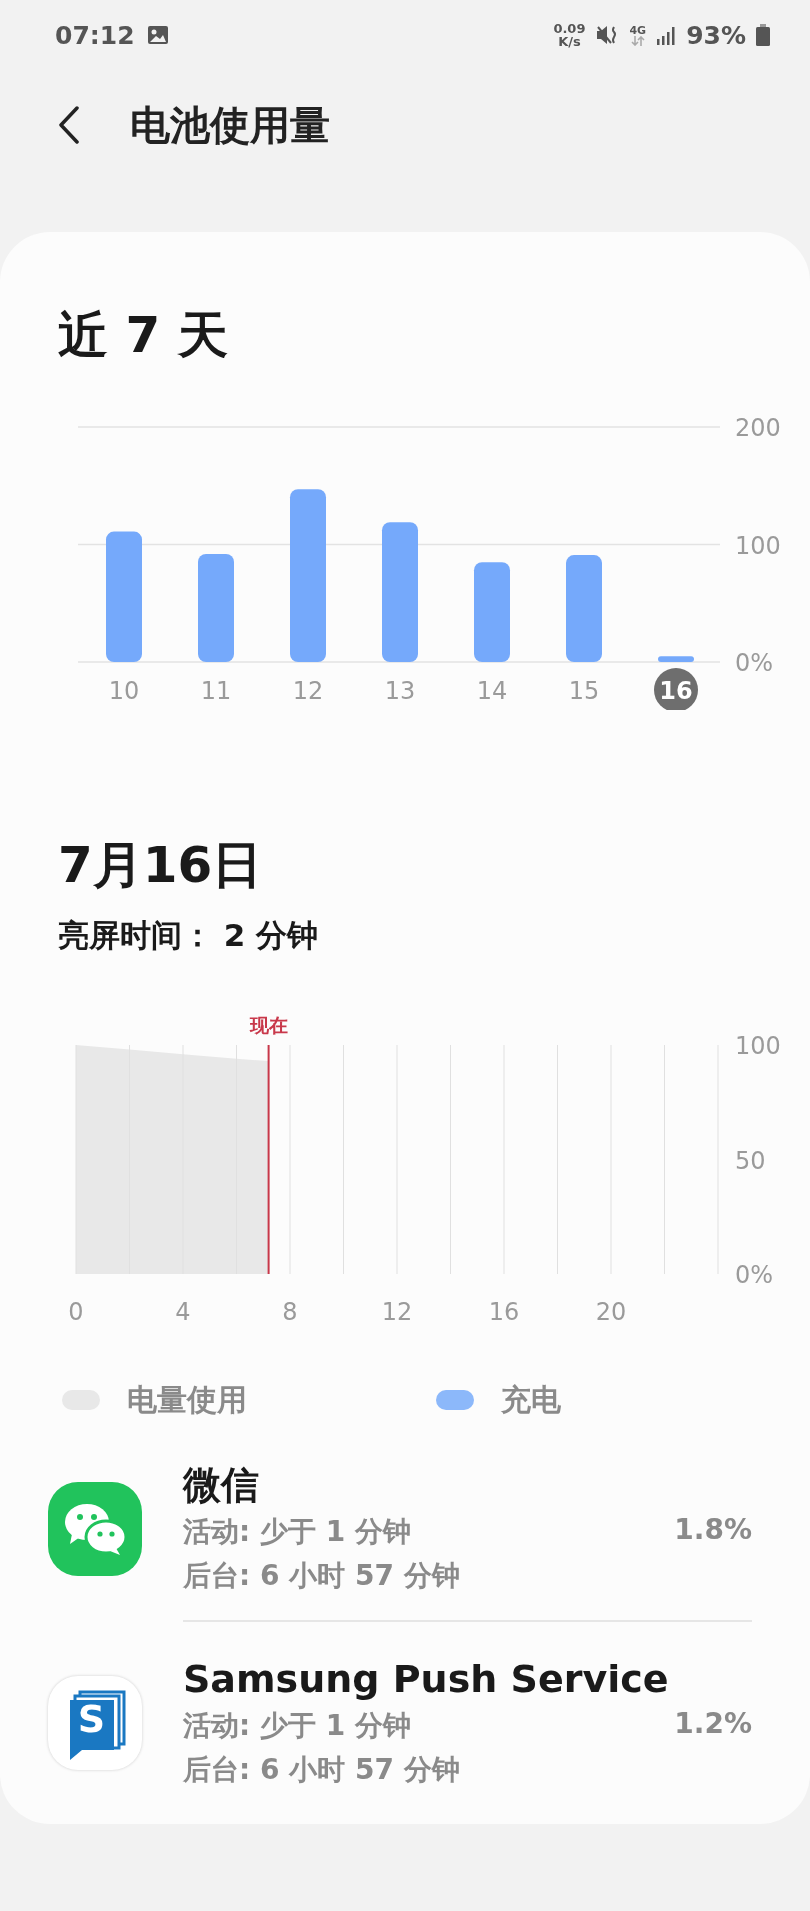  Describe the element at coordinates (569, 28) in the screenshot. I see `network-speed-value: 0.09` at that location.